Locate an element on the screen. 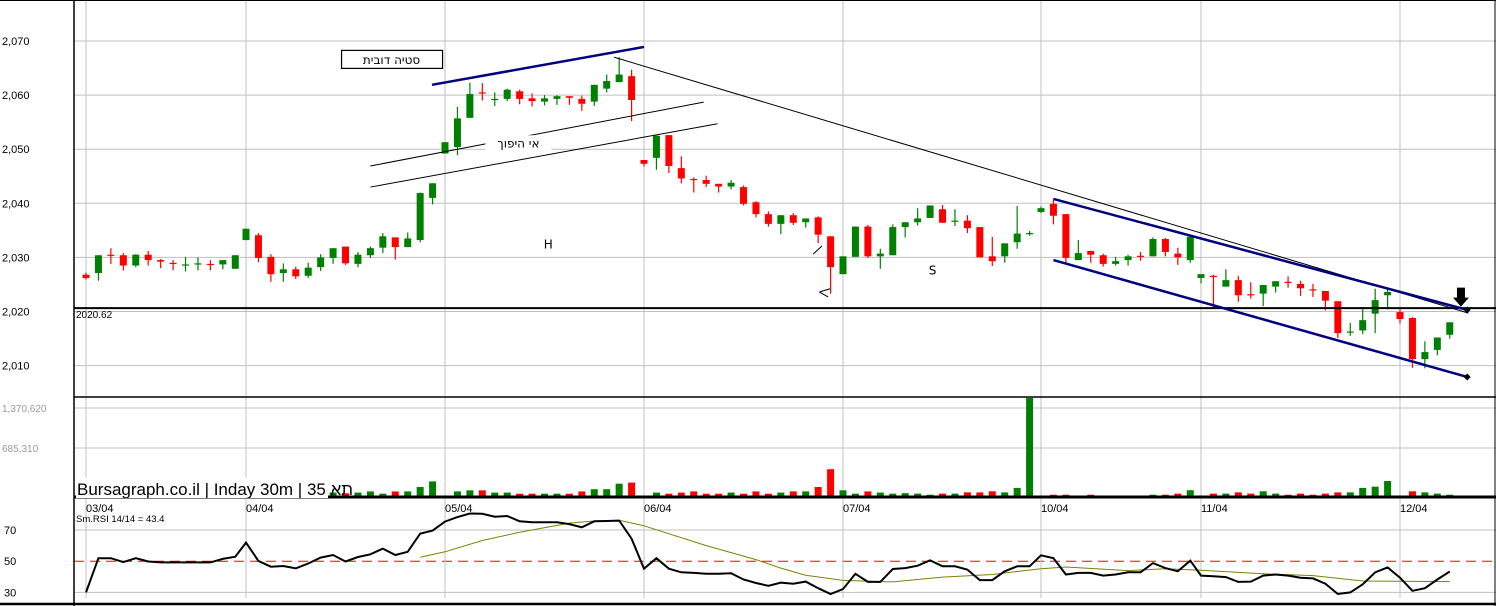  date-tick-label: 03/04 is located at coordinates (100, 509).